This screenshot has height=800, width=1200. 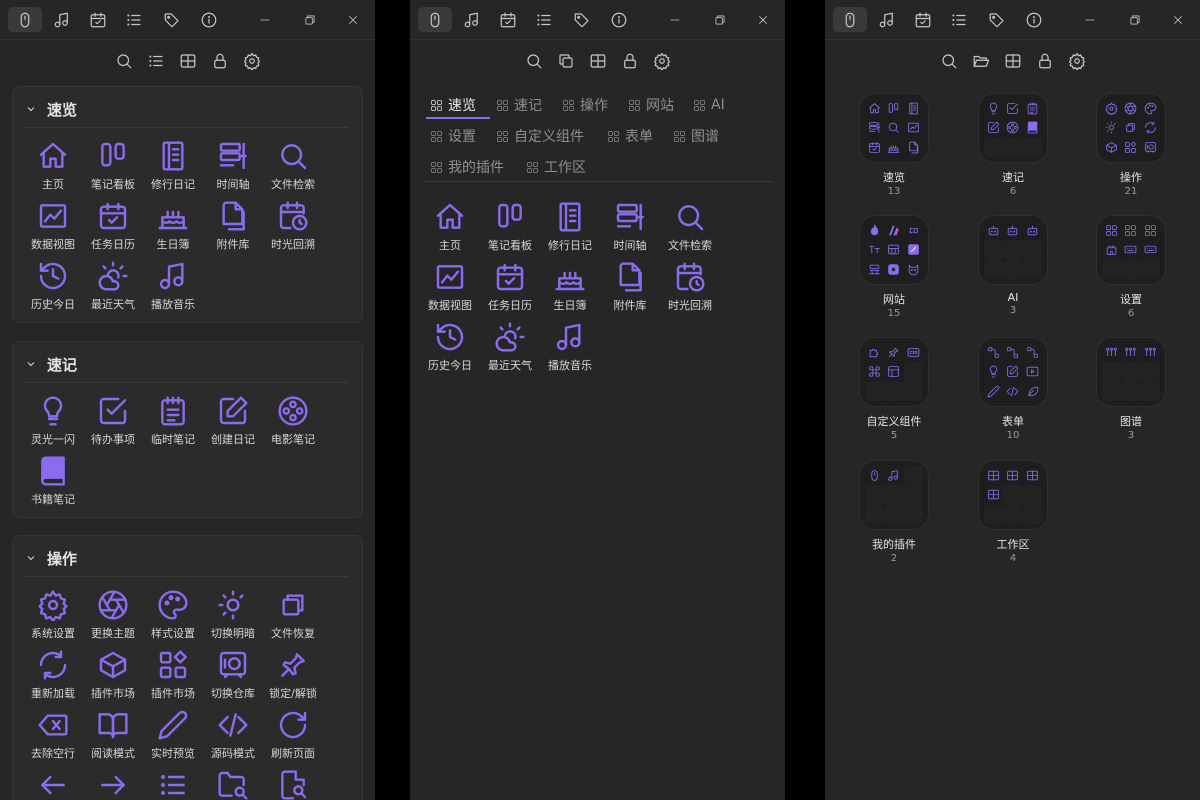 I want to click on tag-10: 工作区, so click(x=556, y=167).